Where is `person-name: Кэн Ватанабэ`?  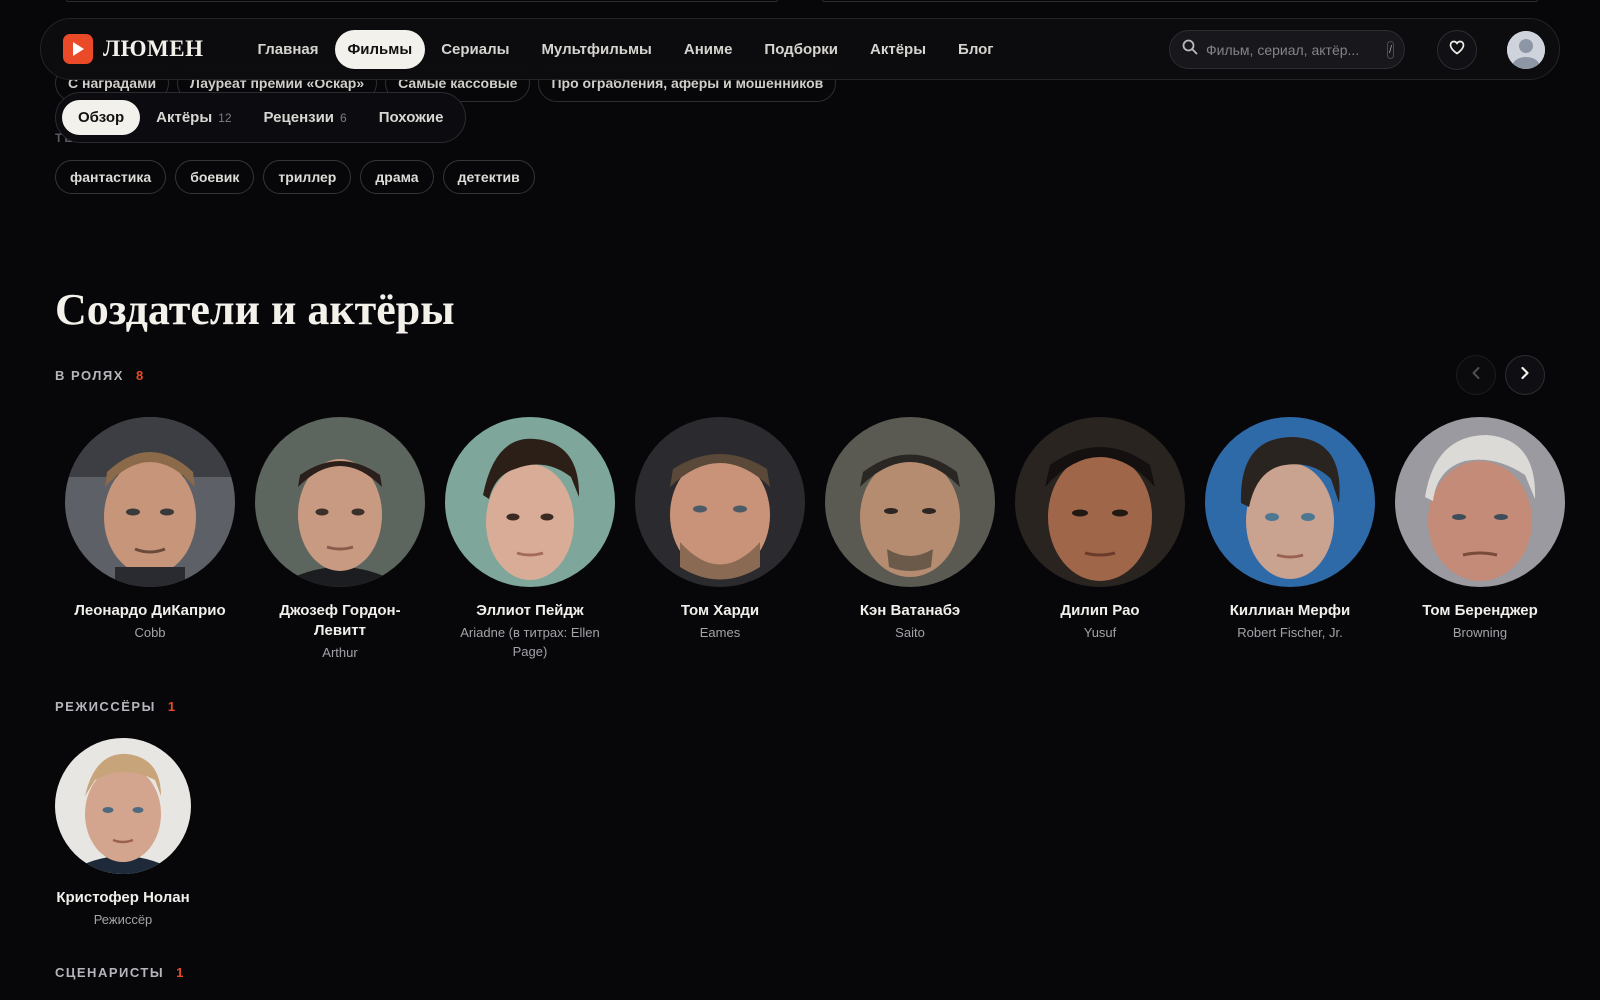 person-name: Кэн Ватанабэ is located at coordinates (910, 610).